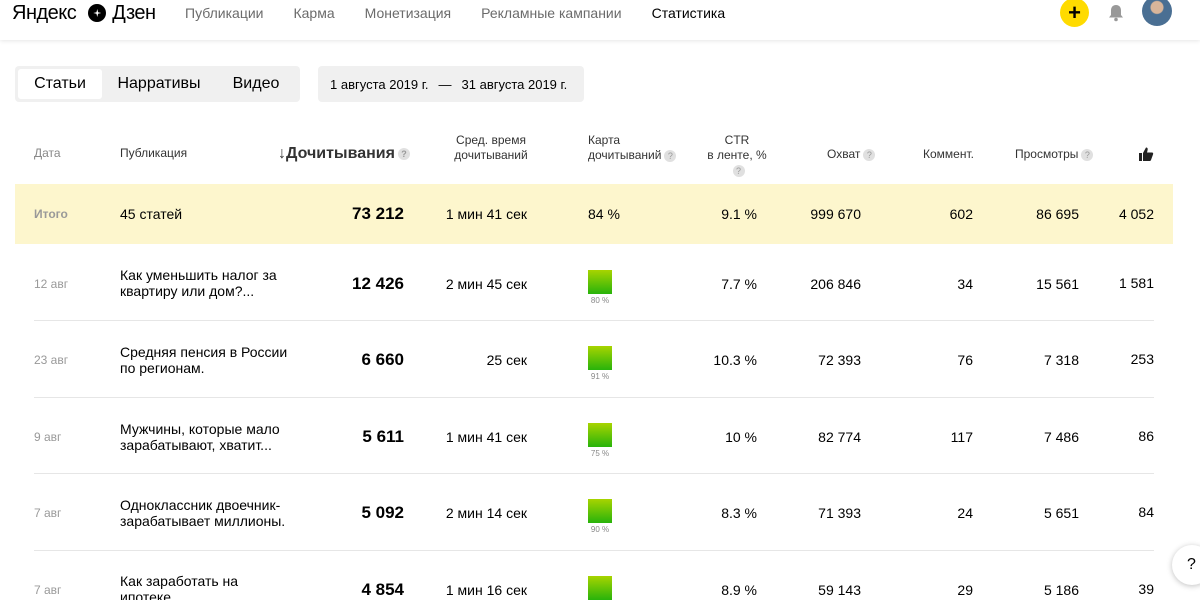  Describe the element at coordinates (84, 13) in the screenshot. I see `yandex-zen-logo: Яндекс Дзен` at that location.